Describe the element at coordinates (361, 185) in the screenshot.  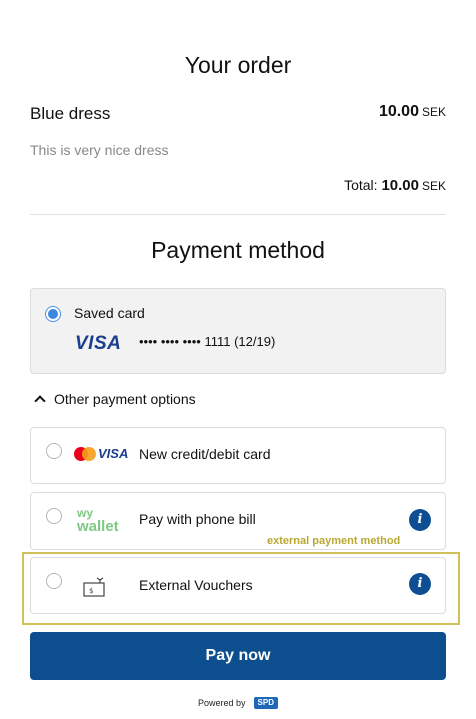
I see `total-label: Total:` at that location.